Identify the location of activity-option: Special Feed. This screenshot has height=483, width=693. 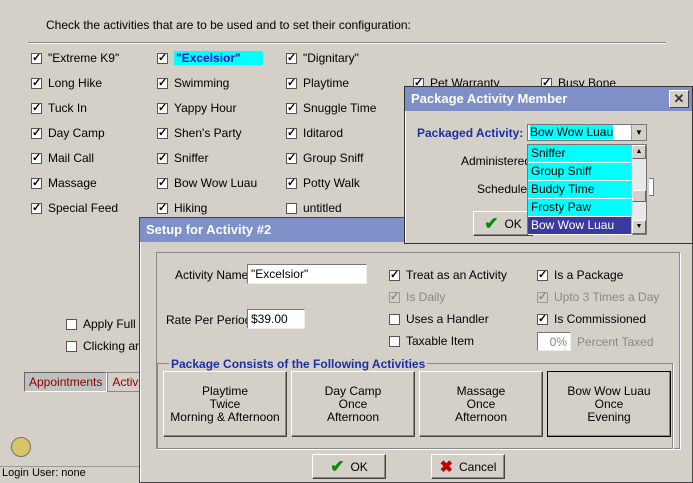
(74, 208).